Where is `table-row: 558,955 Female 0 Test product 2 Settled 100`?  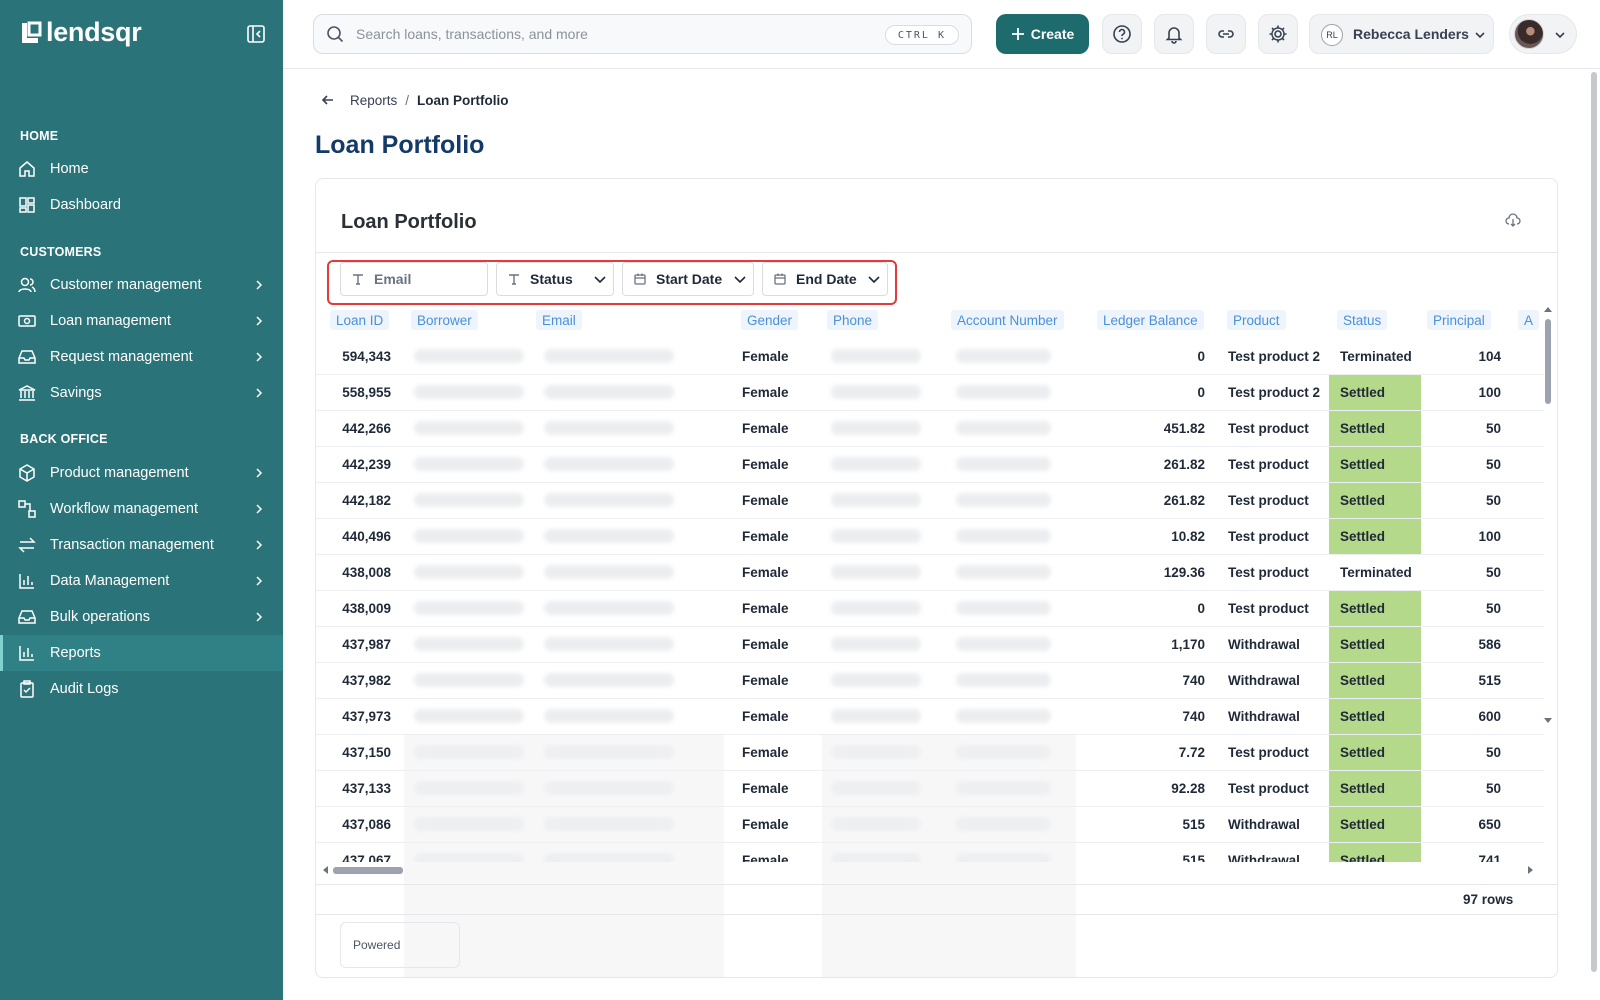
table-row: 558,955 Female 0 Test product 2 Settled 100 is located at coordinates (930, 393).